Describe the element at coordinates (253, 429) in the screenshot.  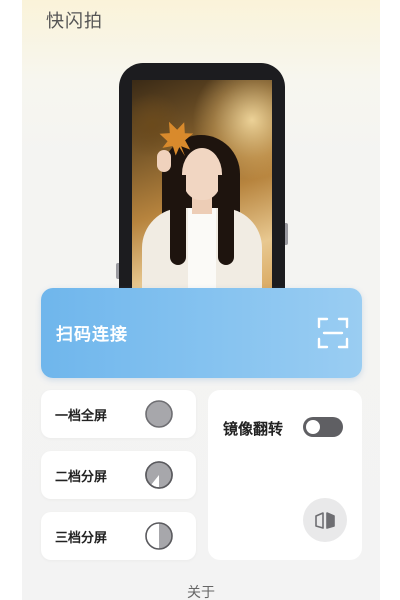
I see `mirror-label: 镜像翻转` at that location.